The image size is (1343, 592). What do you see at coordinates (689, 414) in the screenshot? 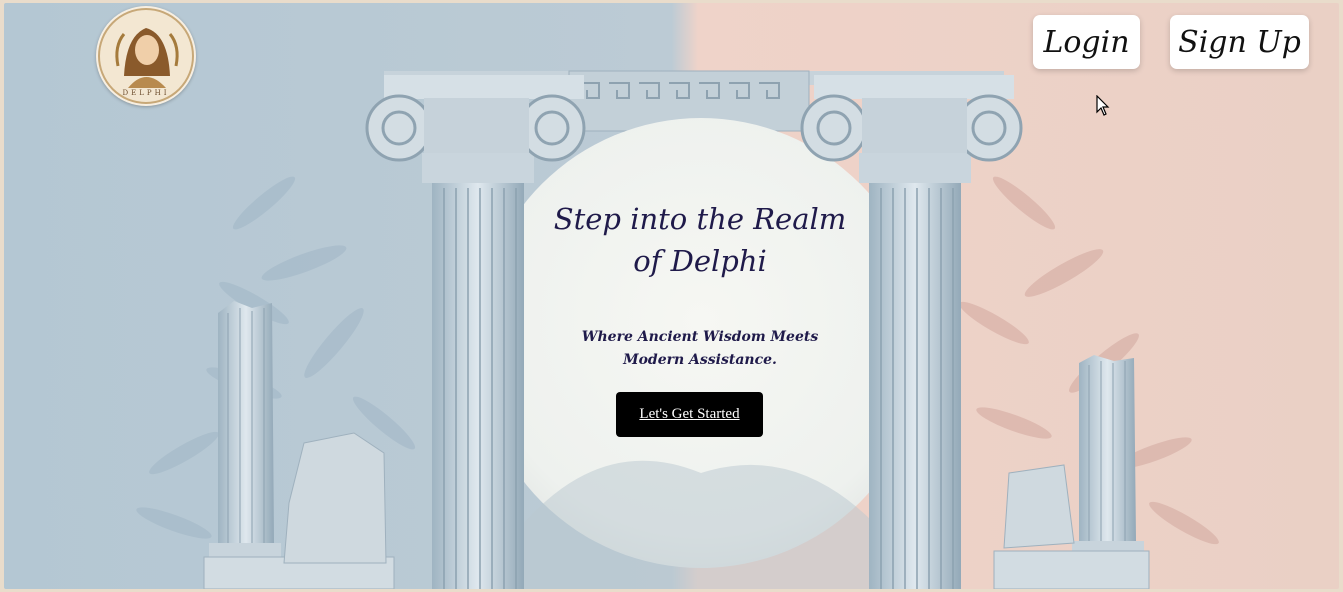
I see `get-started-button: Let's Get Started` at bounding box center [689, 414].